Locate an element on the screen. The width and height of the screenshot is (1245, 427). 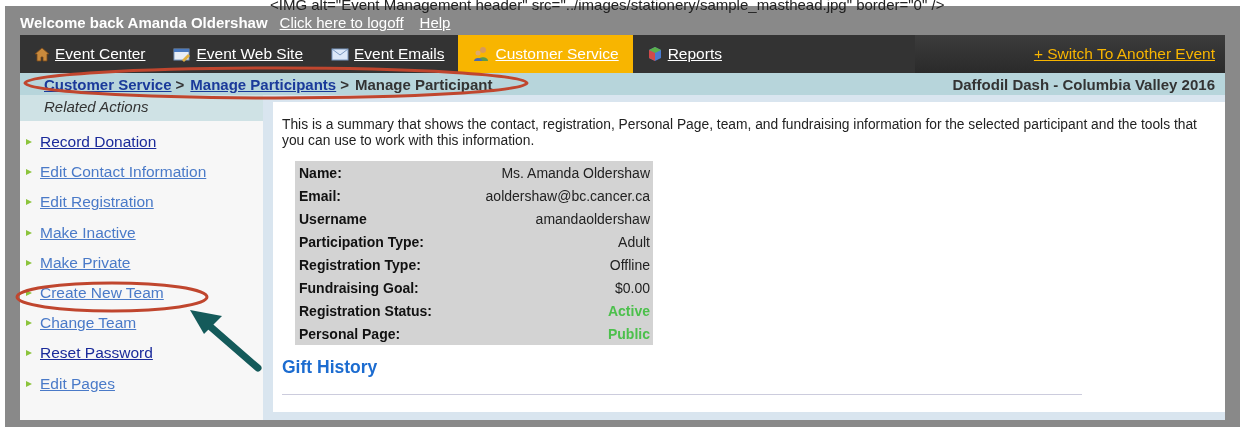
field-label: Email: is located at coordinates (381, 195).